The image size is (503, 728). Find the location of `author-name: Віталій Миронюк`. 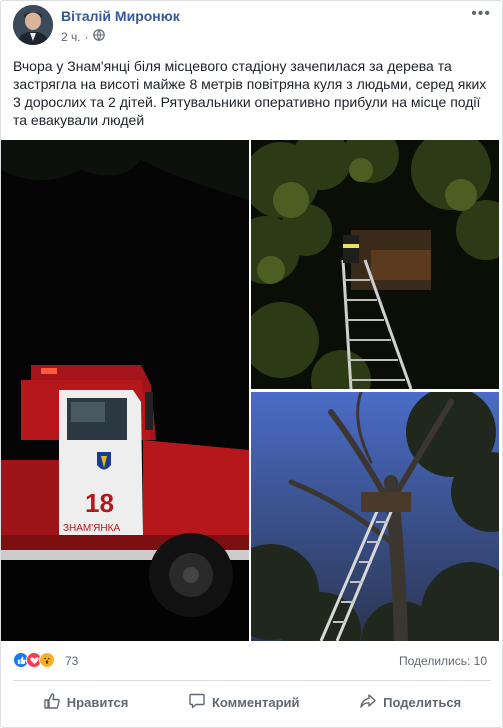

author-name: Віталій Миронюк is located at coordinates (120, 16).